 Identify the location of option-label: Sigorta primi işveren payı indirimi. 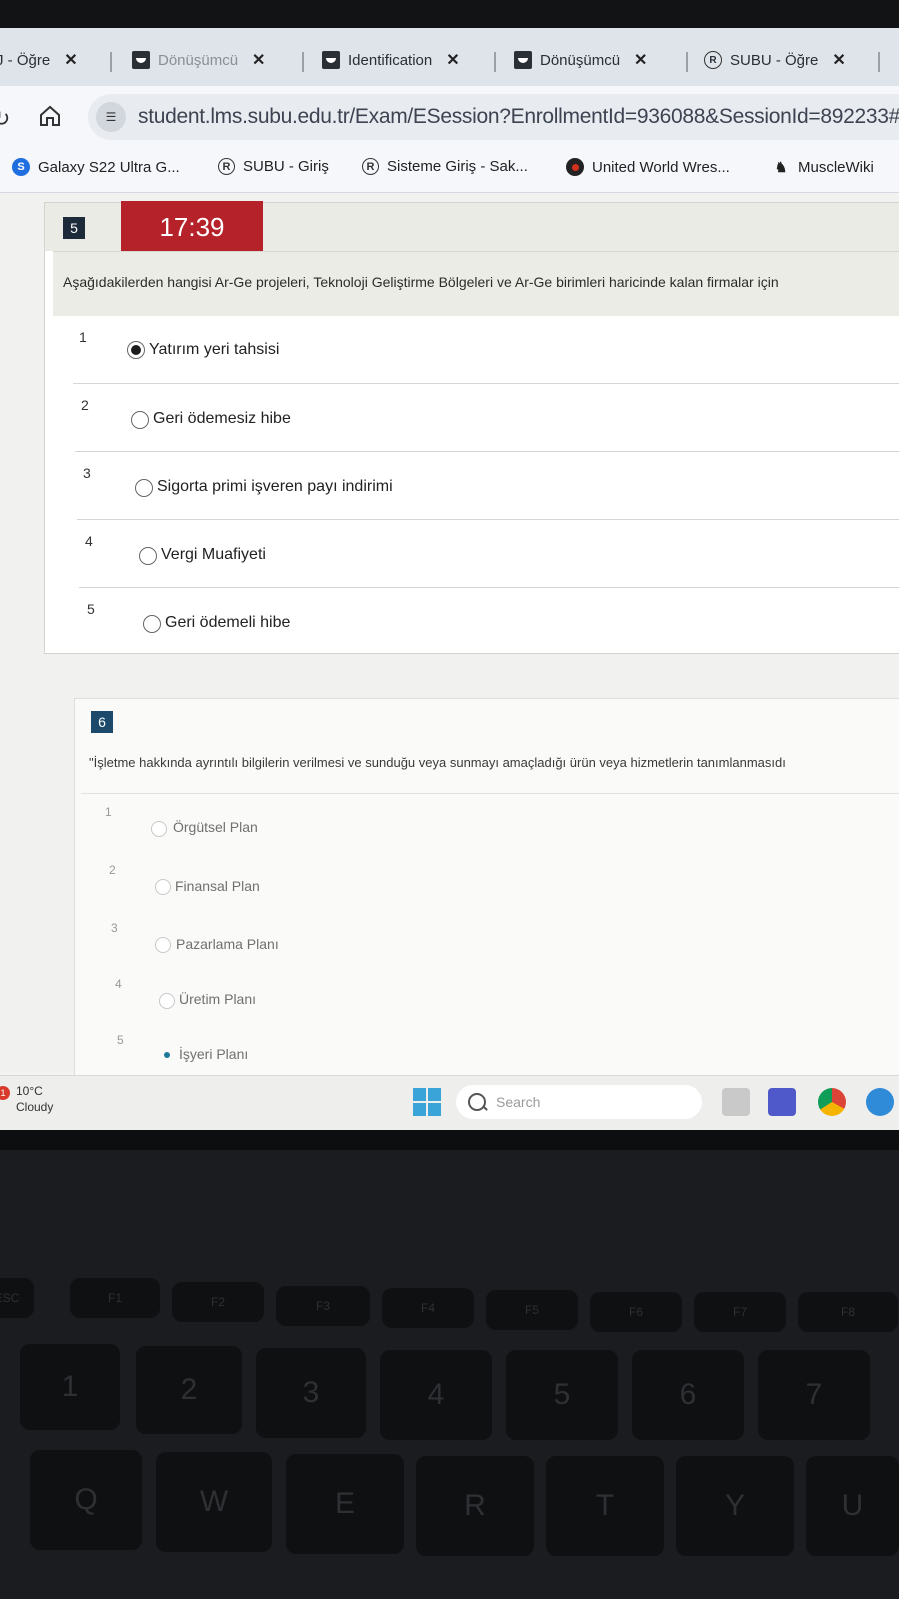
(275, 486).